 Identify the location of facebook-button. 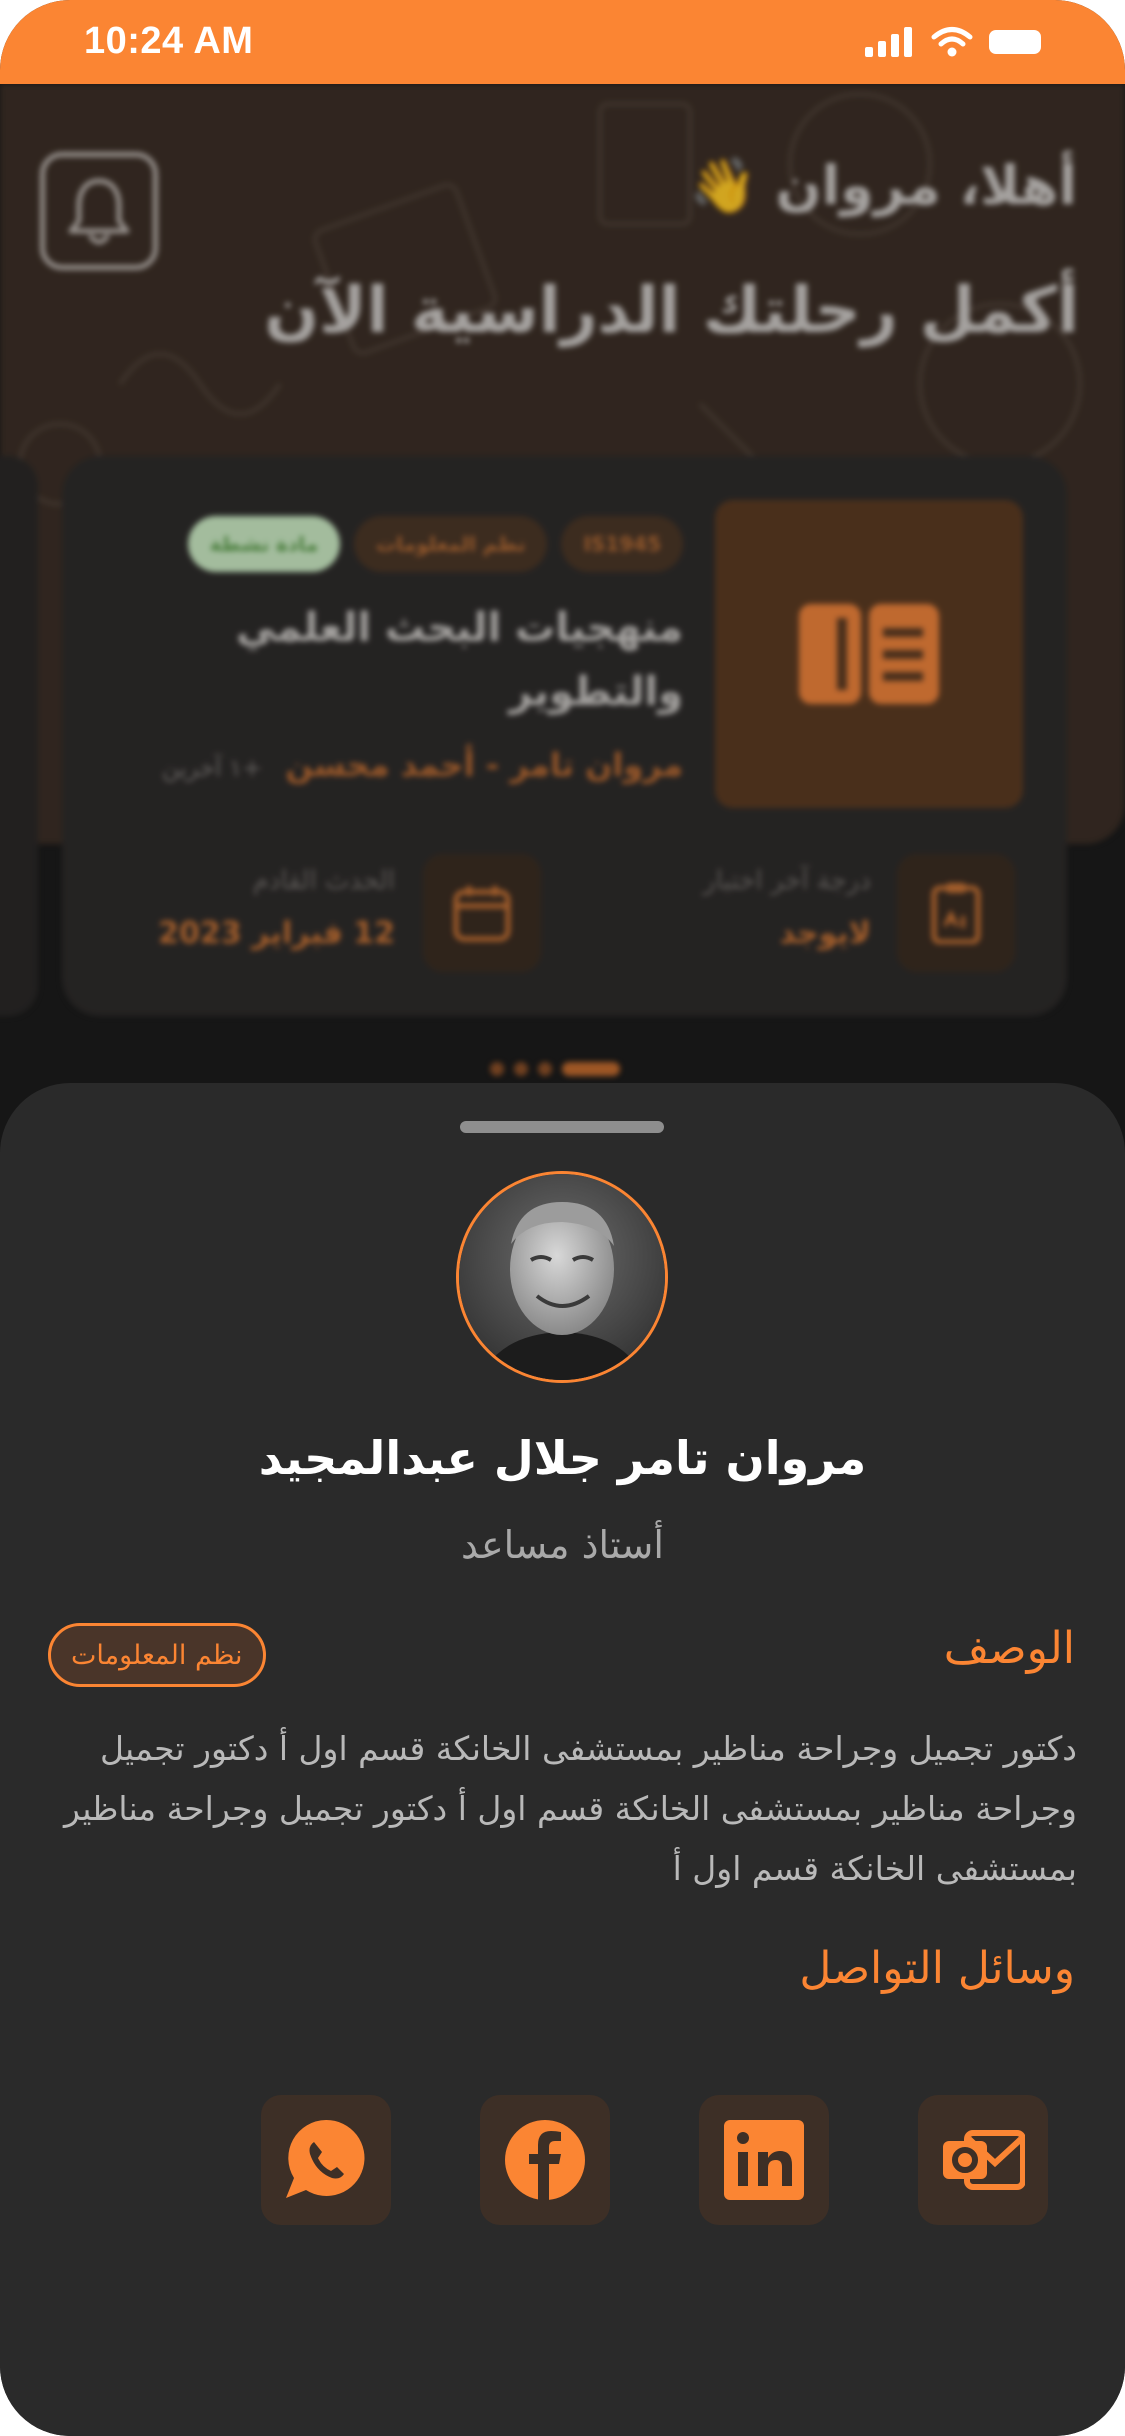
(545, 2160).